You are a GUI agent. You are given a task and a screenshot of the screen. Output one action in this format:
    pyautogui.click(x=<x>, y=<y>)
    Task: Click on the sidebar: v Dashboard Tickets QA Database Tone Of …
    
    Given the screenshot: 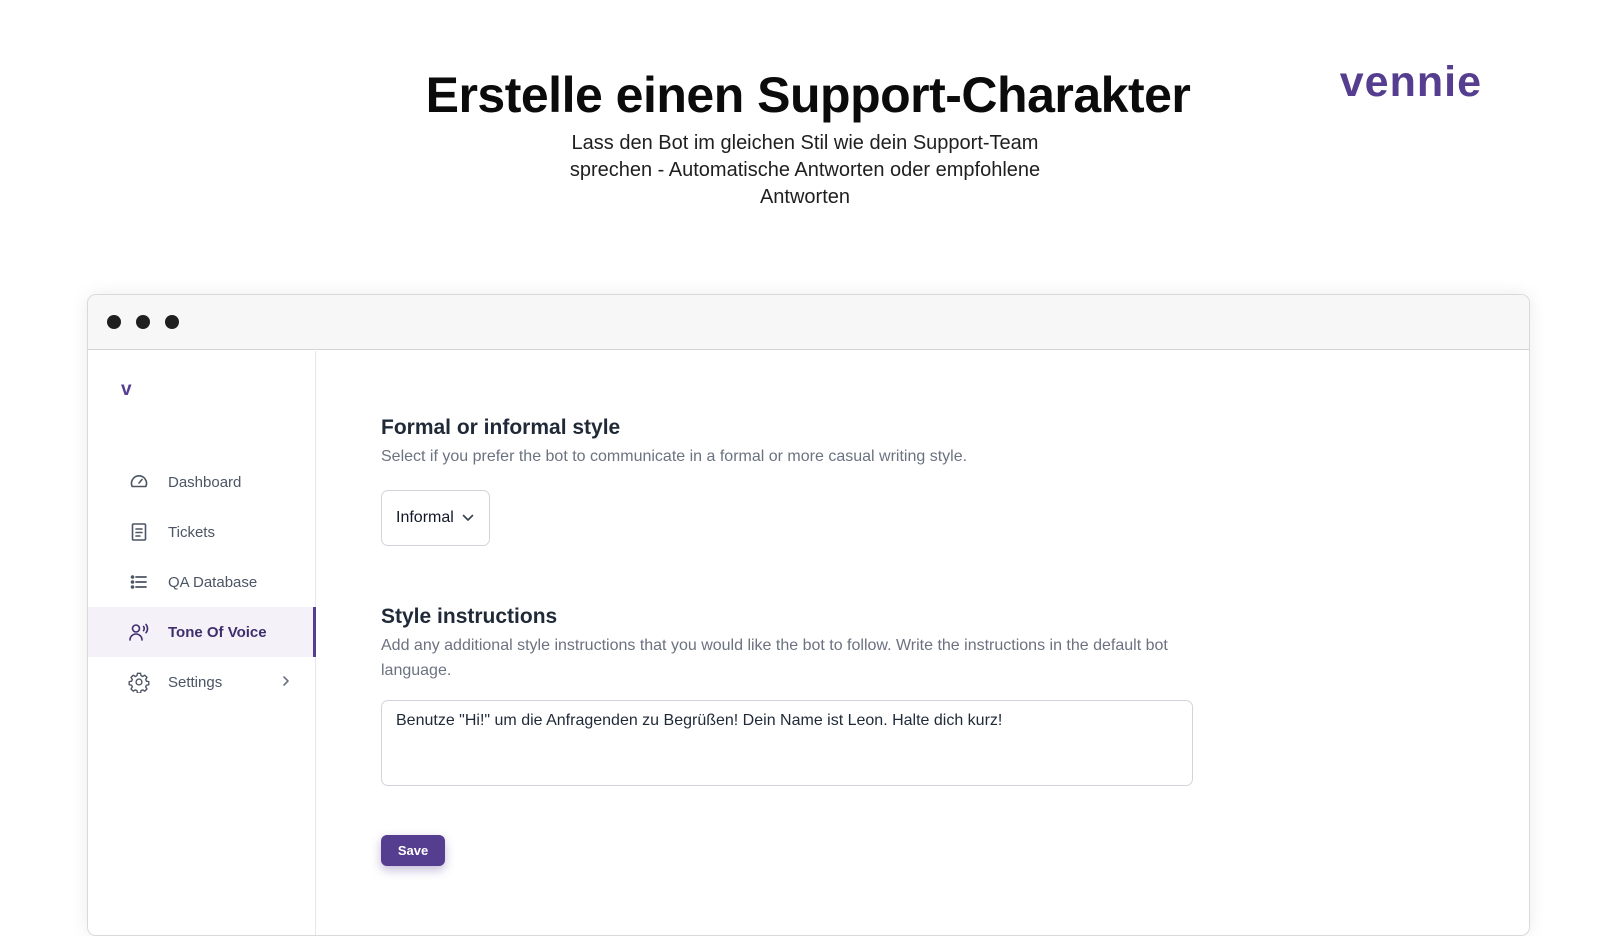 What is the action you would take?
    pyautogui.click(x=202, y=643)
    